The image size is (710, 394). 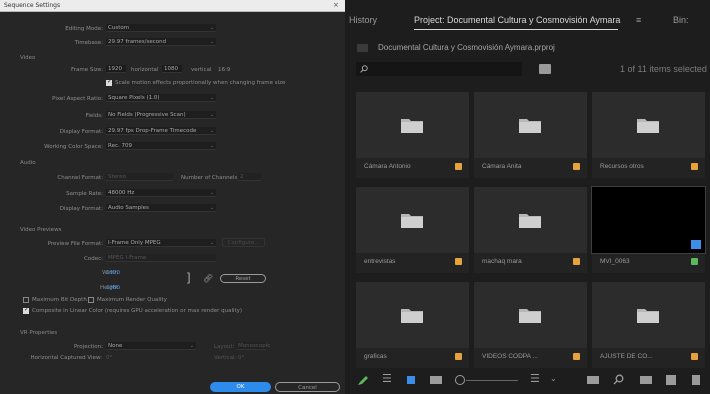 I want to click on trash-icon, so click(x=696, y=380).